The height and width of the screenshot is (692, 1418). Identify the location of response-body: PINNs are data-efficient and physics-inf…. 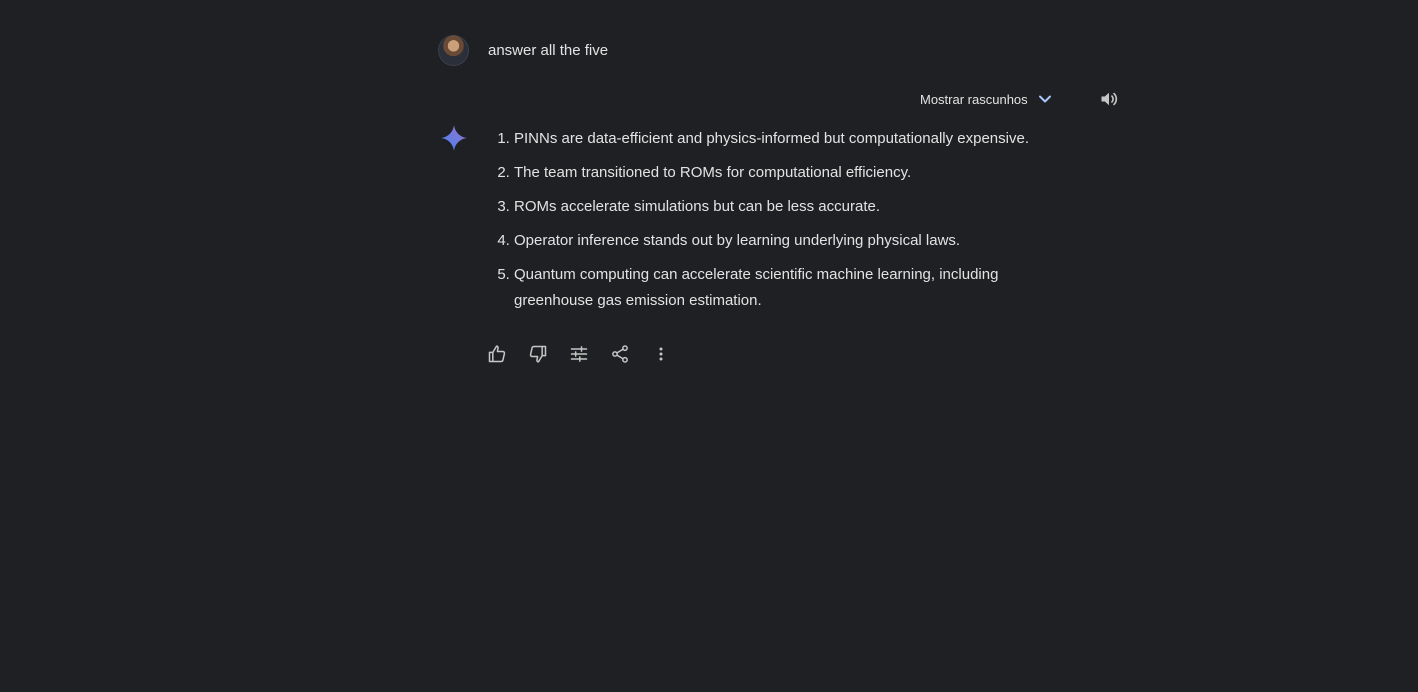
(778, 224).